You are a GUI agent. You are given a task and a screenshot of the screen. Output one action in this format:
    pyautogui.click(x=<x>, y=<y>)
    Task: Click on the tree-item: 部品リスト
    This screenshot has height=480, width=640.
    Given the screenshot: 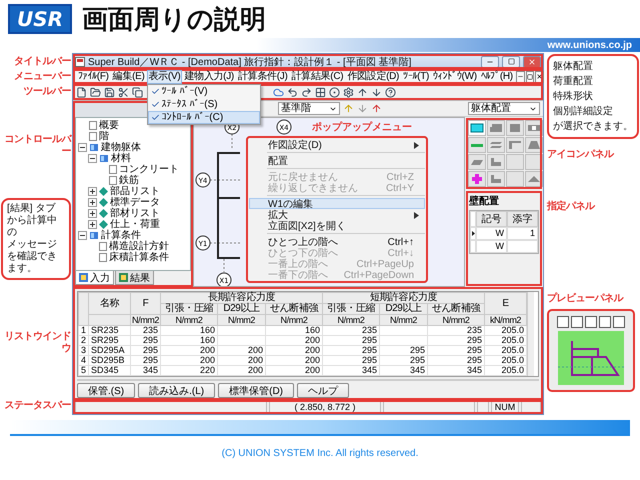 What is the action you would take?
    pyautogui.click(x=135, y=191)
    